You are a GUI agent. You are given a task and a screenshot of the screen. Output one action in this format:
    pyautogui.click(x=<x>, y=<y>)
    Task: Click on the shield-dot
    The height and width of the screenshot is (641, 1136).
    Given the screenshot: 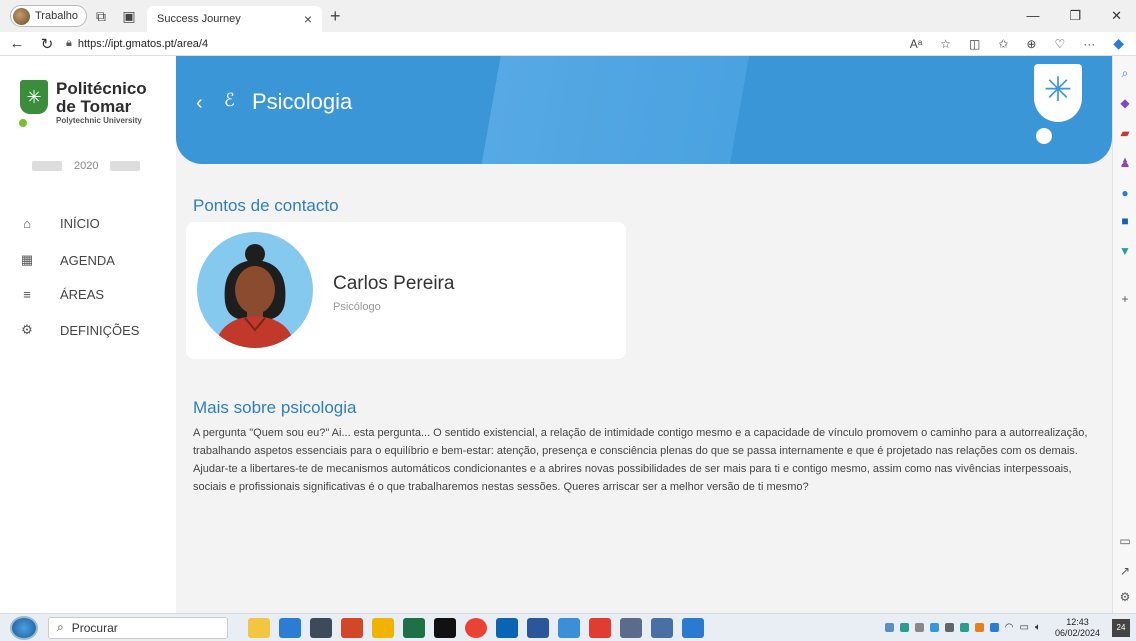 What is the action you would take?
    pyautogui.click(x=1044, y=136)
    